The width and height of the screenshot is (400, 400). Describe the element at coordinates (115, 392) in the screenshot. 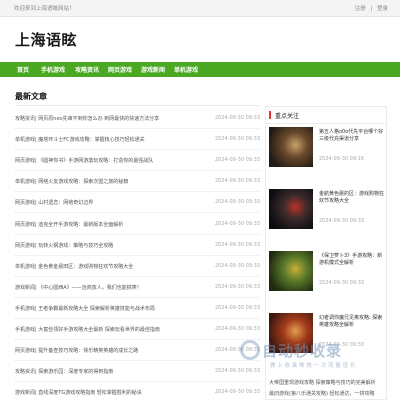

I see `article-title: 游戏新闻| 直线深度TG游戏攻略指南 轻松掌握胜利的秘诀` at that location.